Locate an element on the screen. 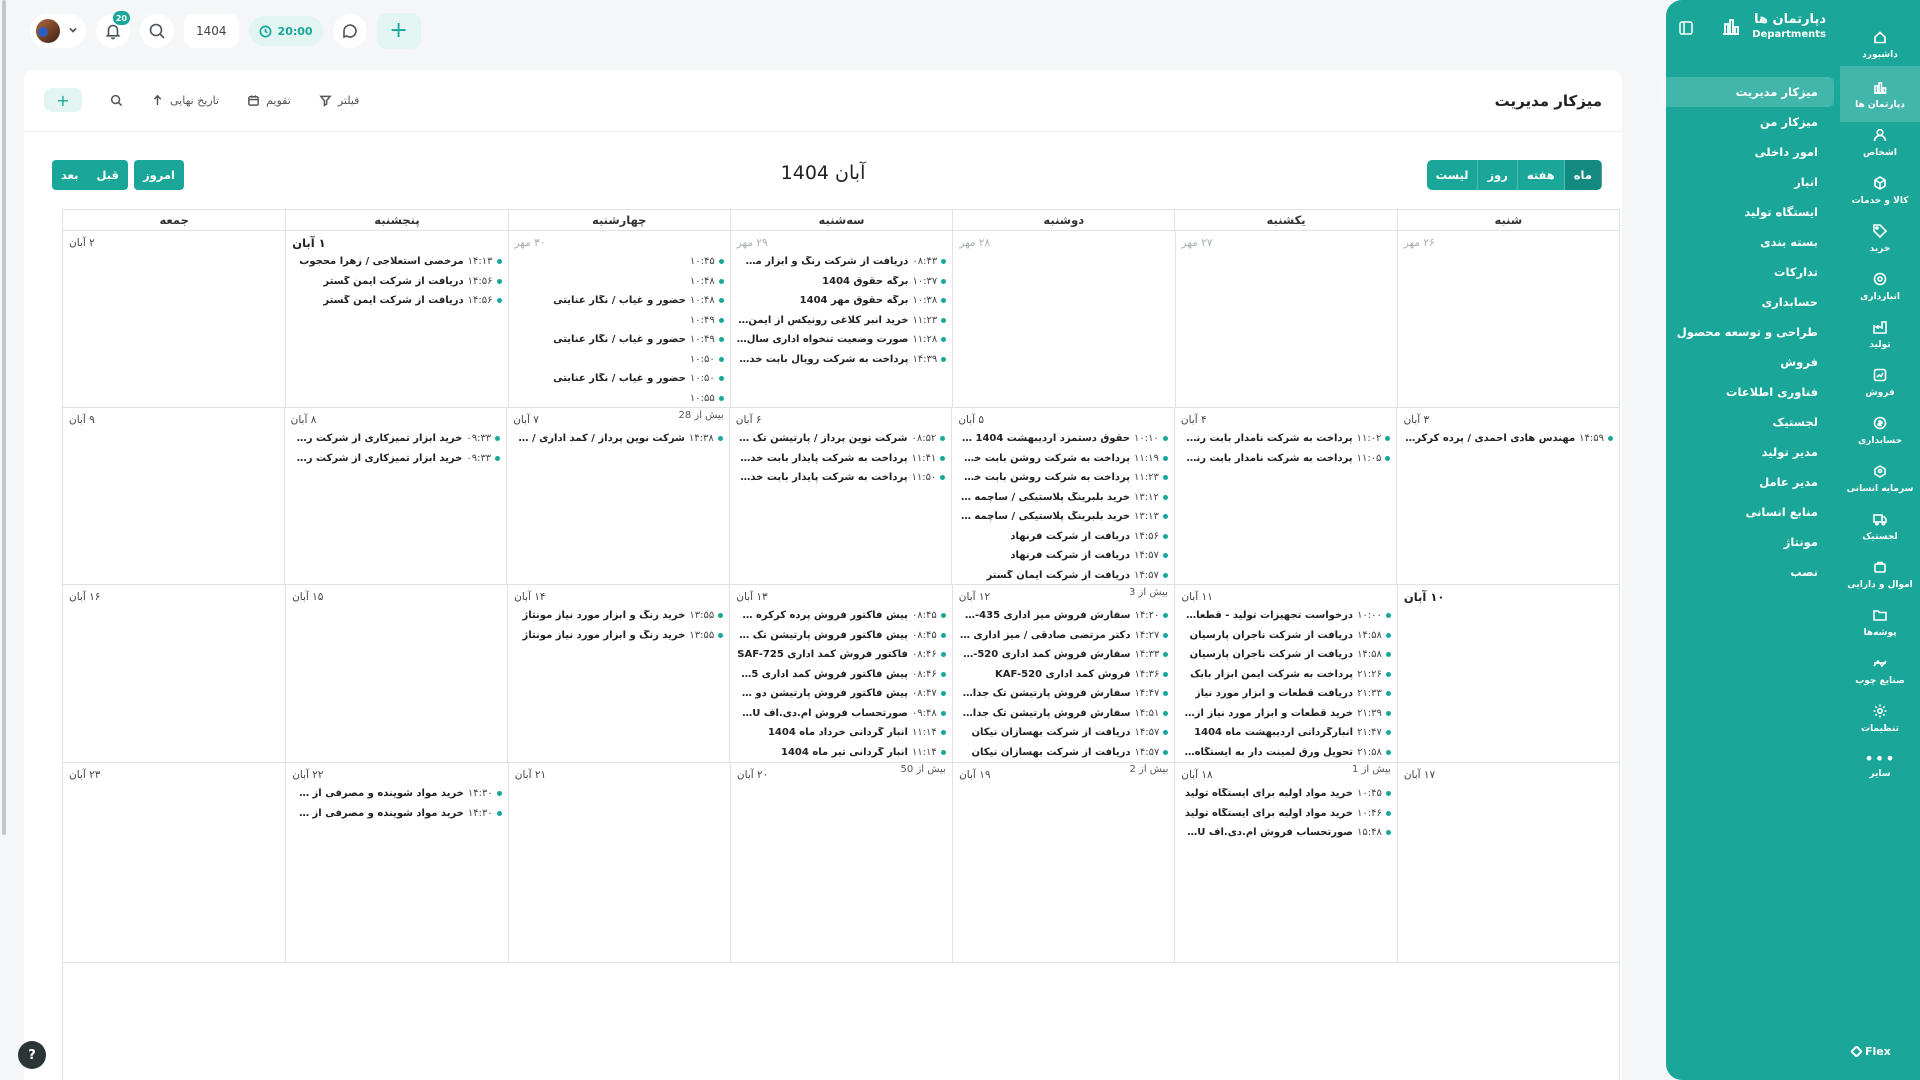  calendar-event: ۱۰:۵۵ is located at coordinates (619, 399).